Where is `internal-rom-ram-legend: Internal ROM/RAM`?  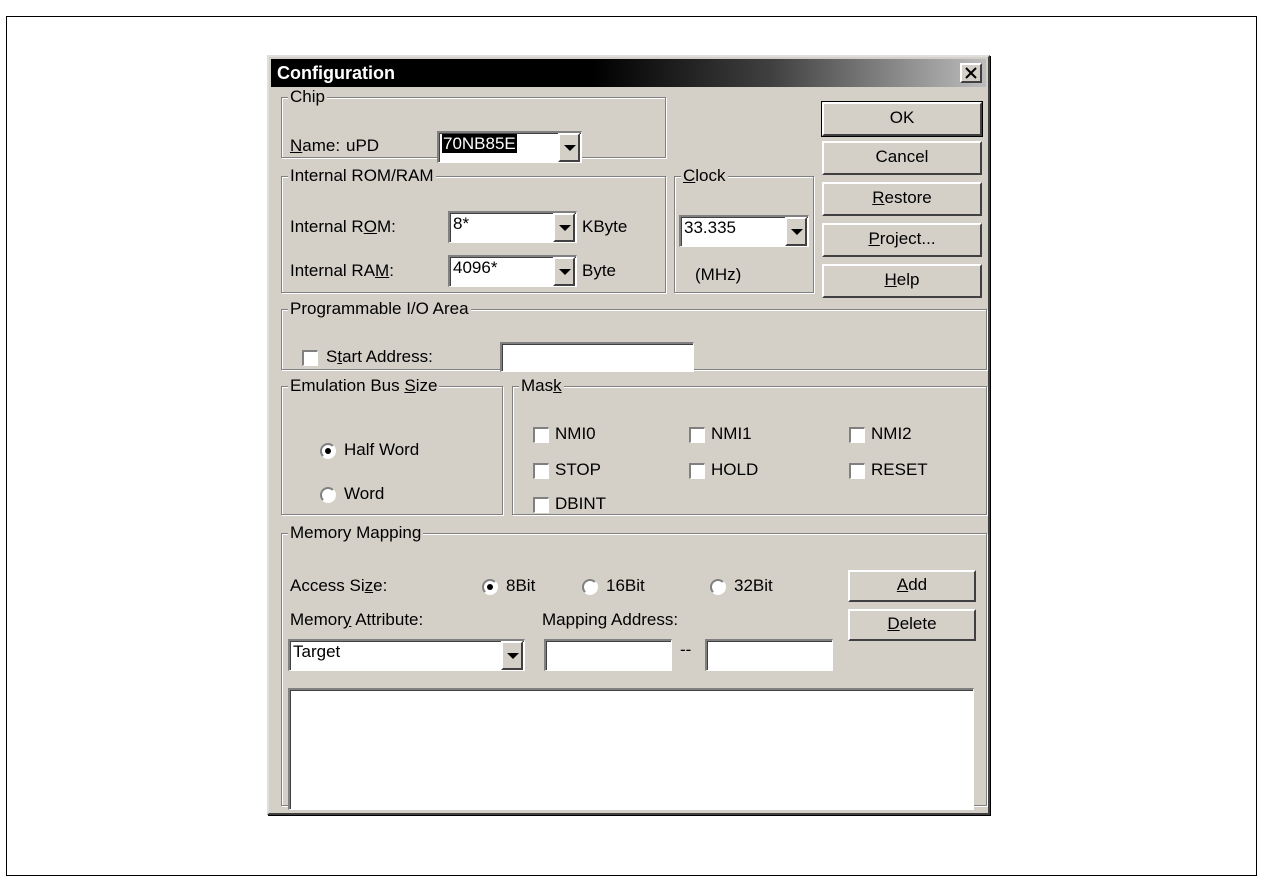
internal-rom-ram-legend: Internal ROM/RAM is located at coordinates (362, 175).